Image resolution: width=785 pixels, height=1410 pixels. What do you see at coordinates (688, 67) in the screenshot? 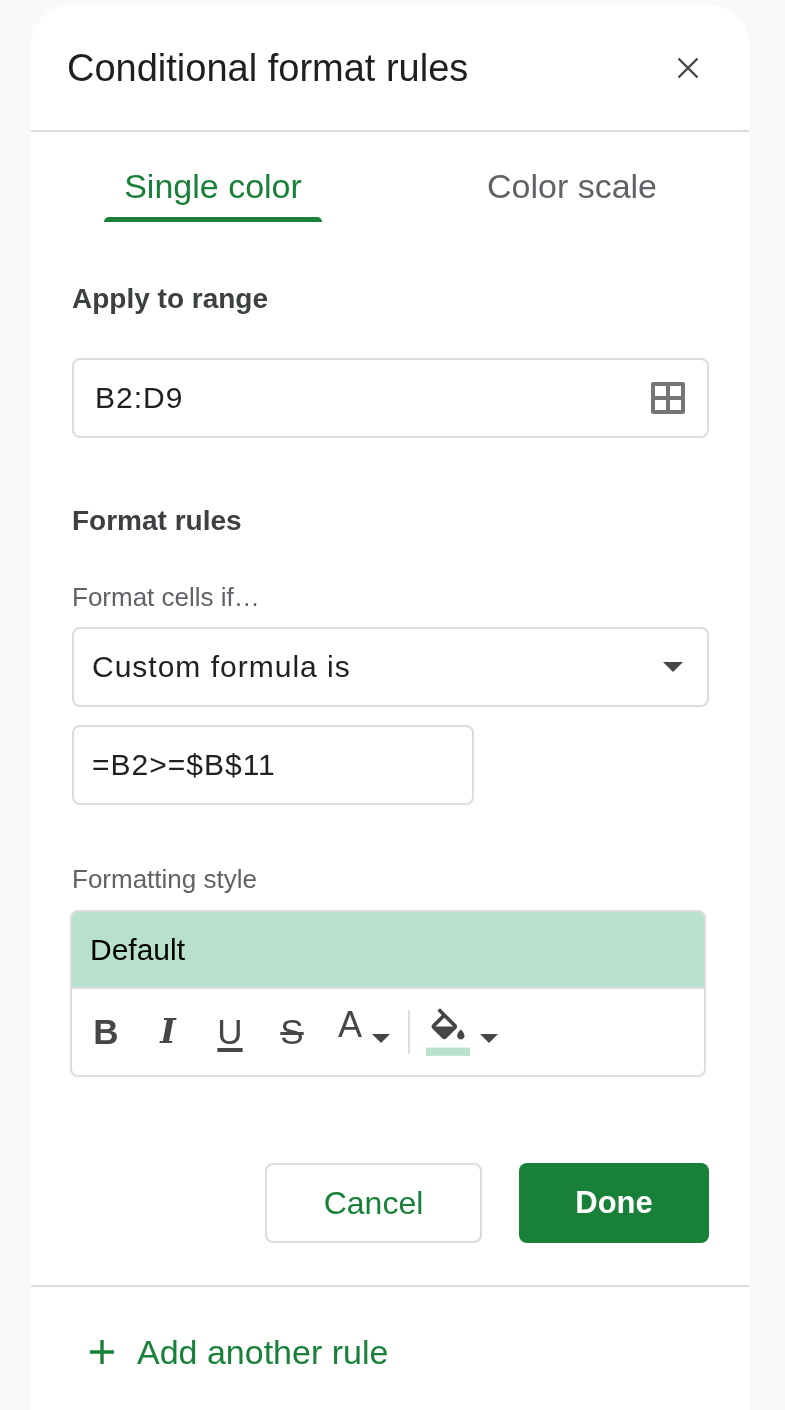
I see `close-icon` at bounding box center [688, 67].